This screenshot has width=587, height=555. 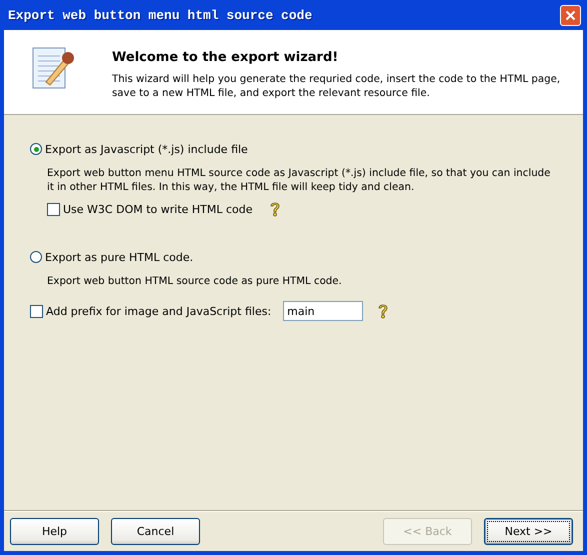 I want to click on wizard-button: Help, so click(x=54, y=531).